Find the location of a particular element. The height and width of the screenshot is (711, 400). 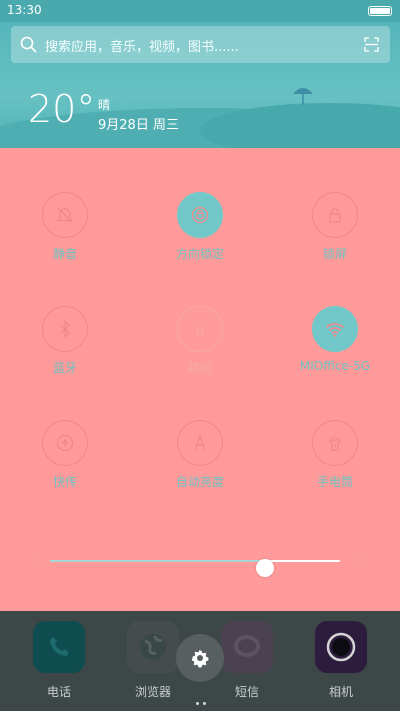

gear-icon is located at coordinates (200, 658).